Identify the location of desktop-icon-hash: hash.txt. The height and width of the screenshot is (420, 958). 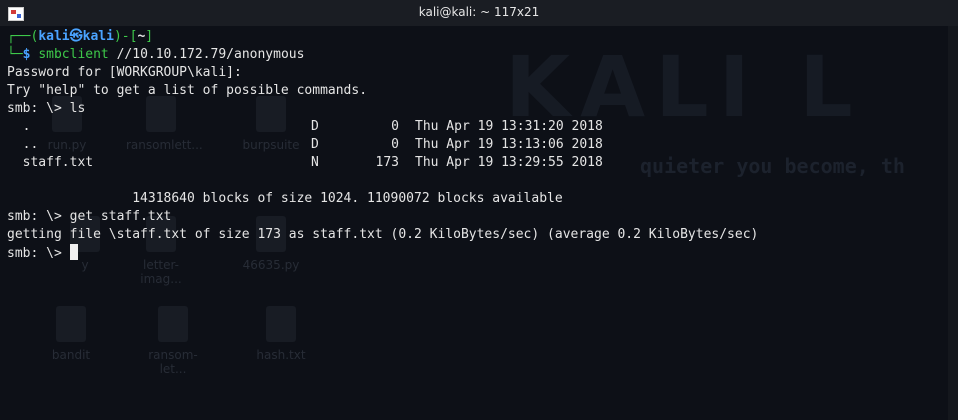
(281, 334).